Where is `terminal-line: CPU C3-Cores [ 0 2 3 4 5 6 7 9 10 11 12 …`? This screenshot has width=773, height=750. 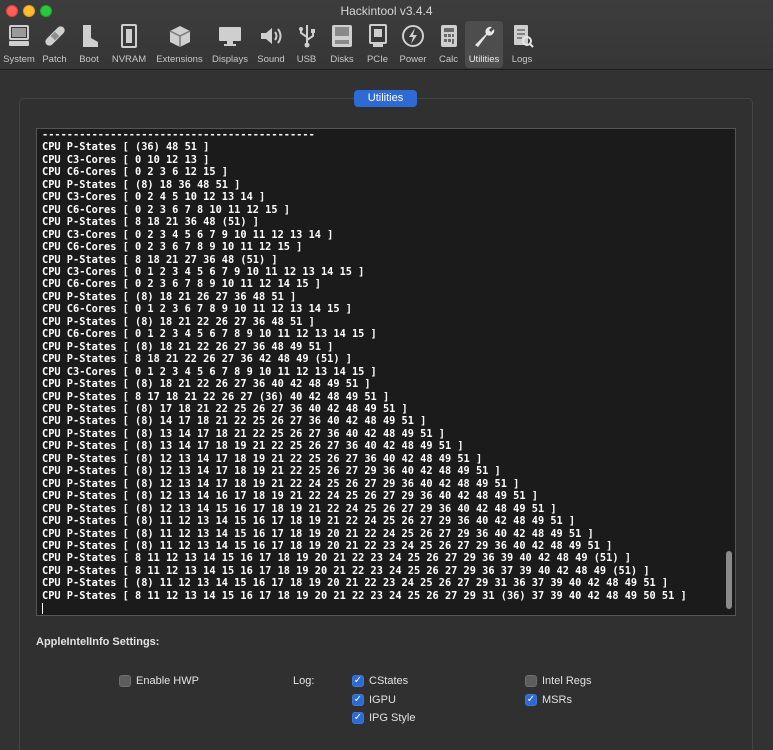 terminal-line: CPU C3-Cores [ 0 2 3 4 5 6 7 9 10 11 12 … is located at coordinates (188, 234).